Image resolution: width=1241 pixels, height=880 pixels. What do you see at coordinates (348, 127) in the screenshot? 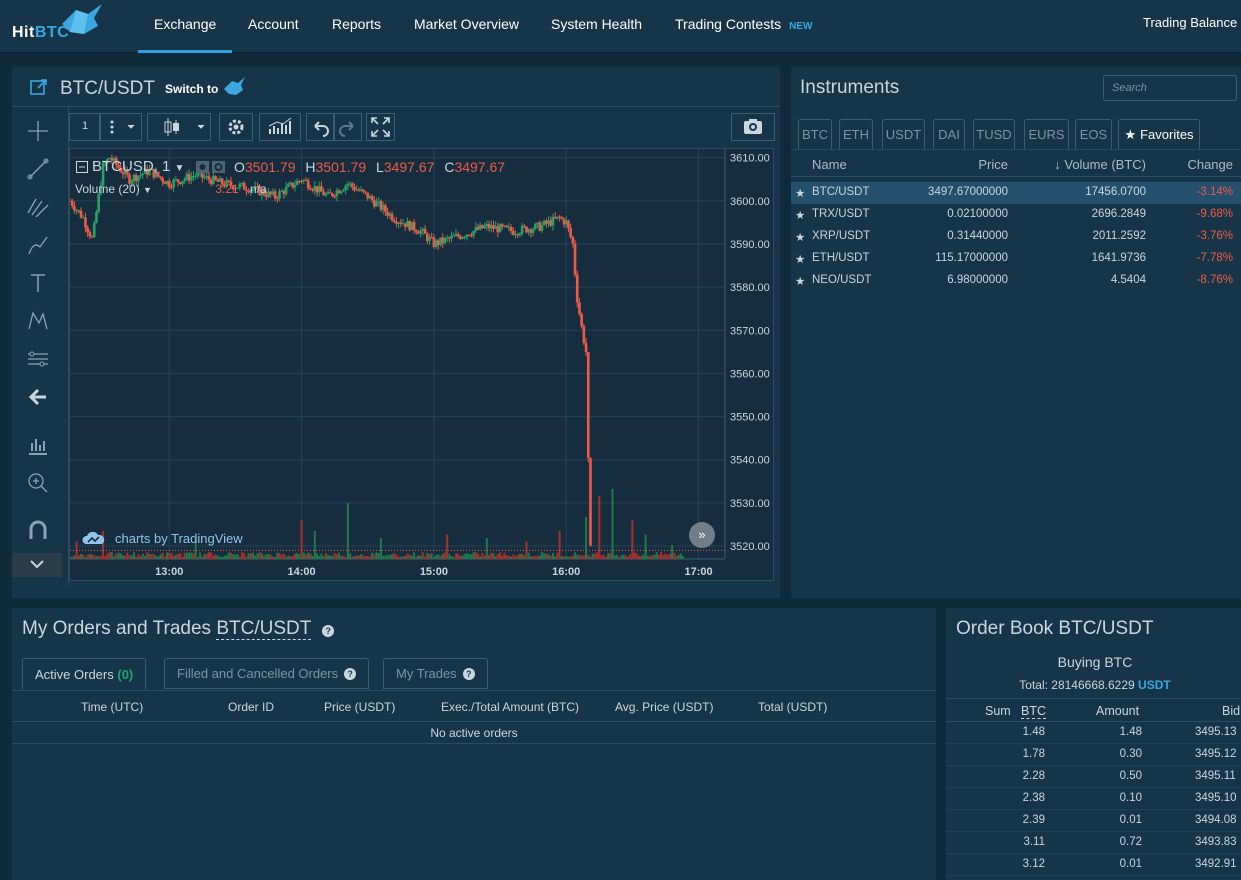
I see `redo-button` at bounding box center [348, 127].